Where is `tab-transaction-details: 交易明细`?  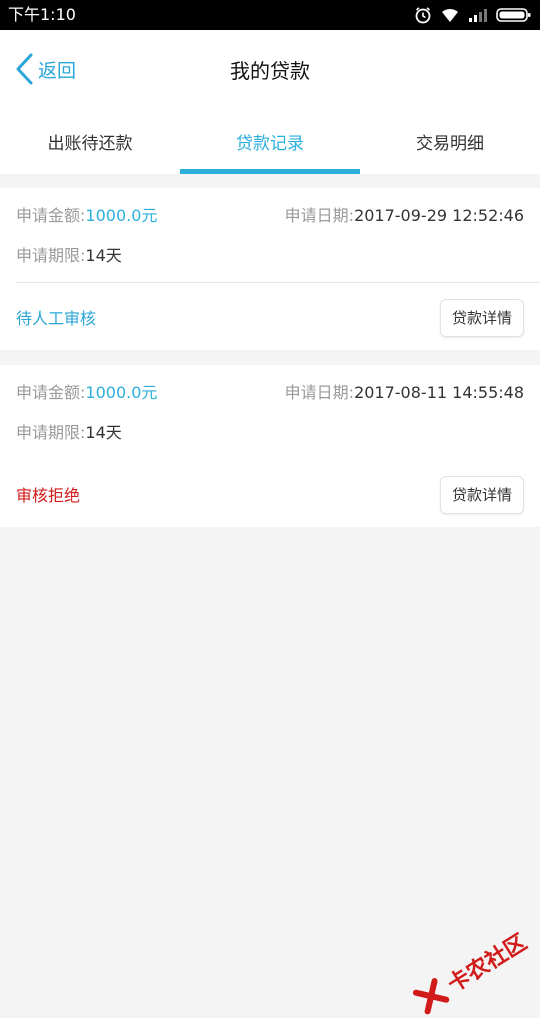 tab-transaction-details: 交易明细 is located at coordinates (450, 141).